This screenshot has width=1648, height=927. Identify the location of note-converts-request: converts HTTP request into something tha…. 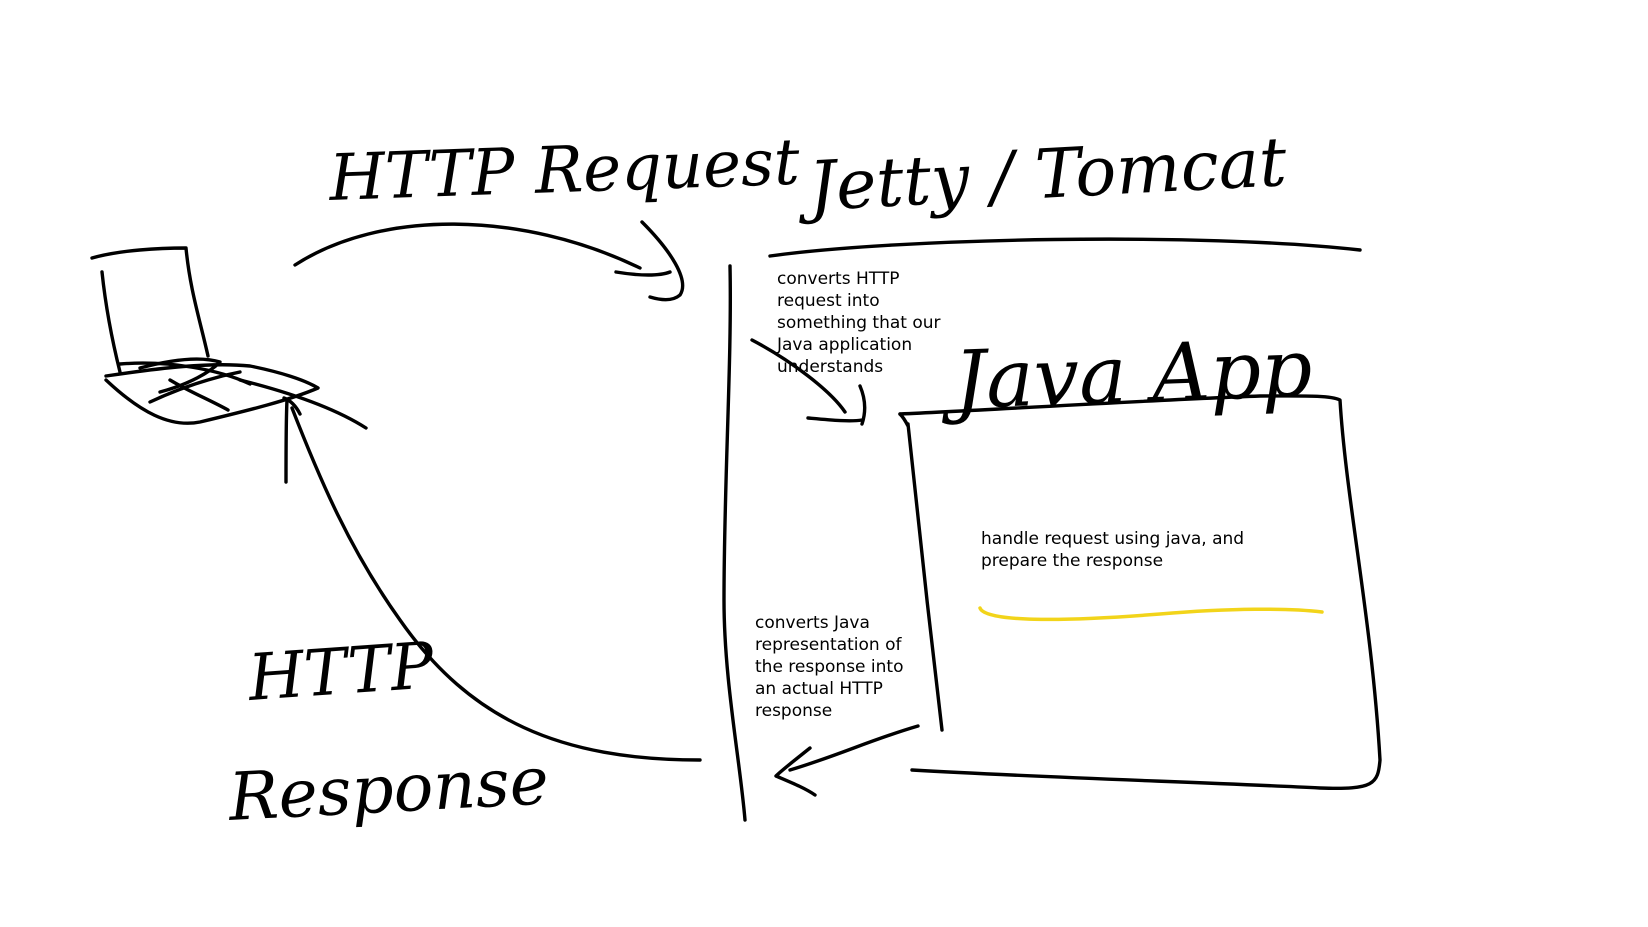
(859, 323).